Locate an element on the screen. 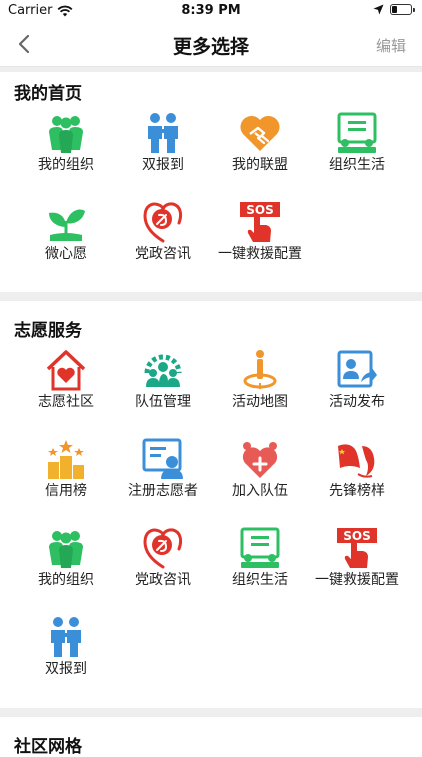  status-right is located at coordinates (394, 9).